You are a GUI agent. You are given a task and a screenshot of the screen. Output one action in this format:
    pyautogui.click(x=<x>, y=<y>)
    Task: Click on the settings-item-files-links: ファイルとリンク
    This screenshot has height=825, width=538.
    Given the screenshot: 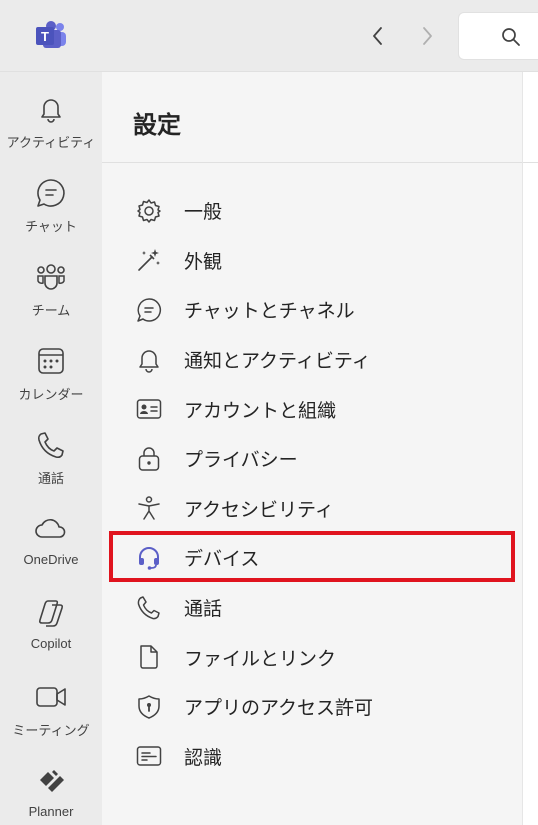 What is the action you would take?
    pyautogui.click(x=312, y=657)
    